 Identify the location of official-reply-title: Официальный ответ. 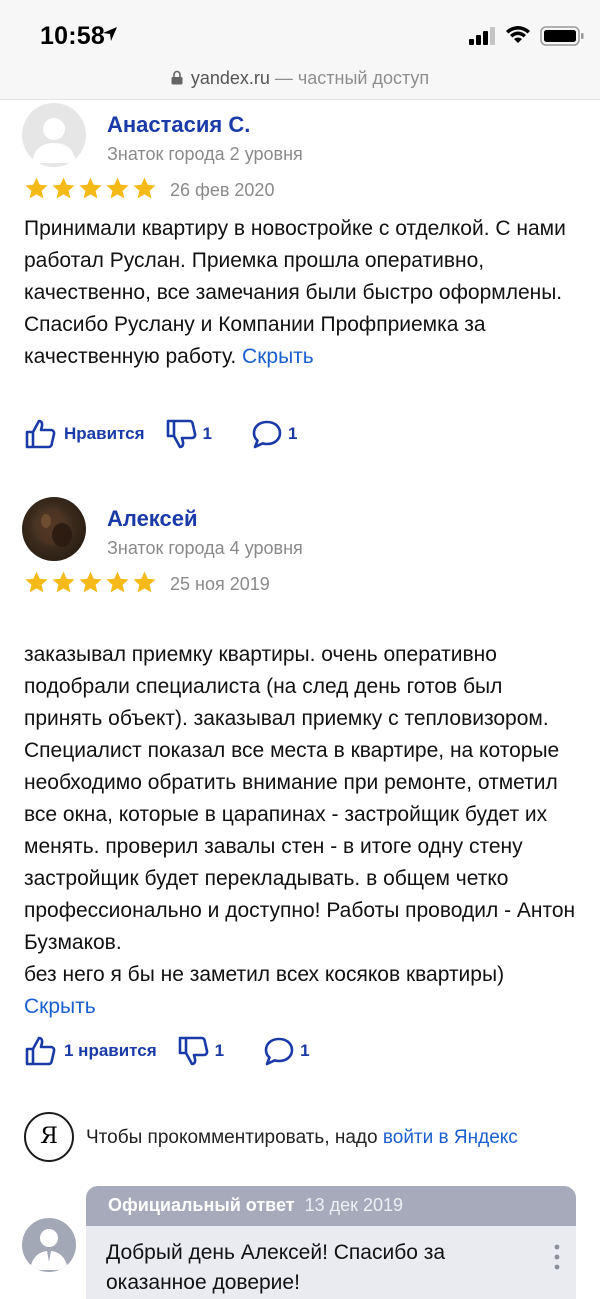
(201, 1205).